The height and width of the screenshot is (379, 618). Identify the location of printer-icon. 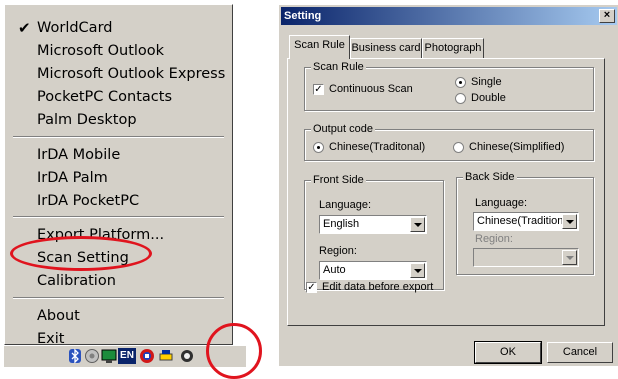
(166, 356).